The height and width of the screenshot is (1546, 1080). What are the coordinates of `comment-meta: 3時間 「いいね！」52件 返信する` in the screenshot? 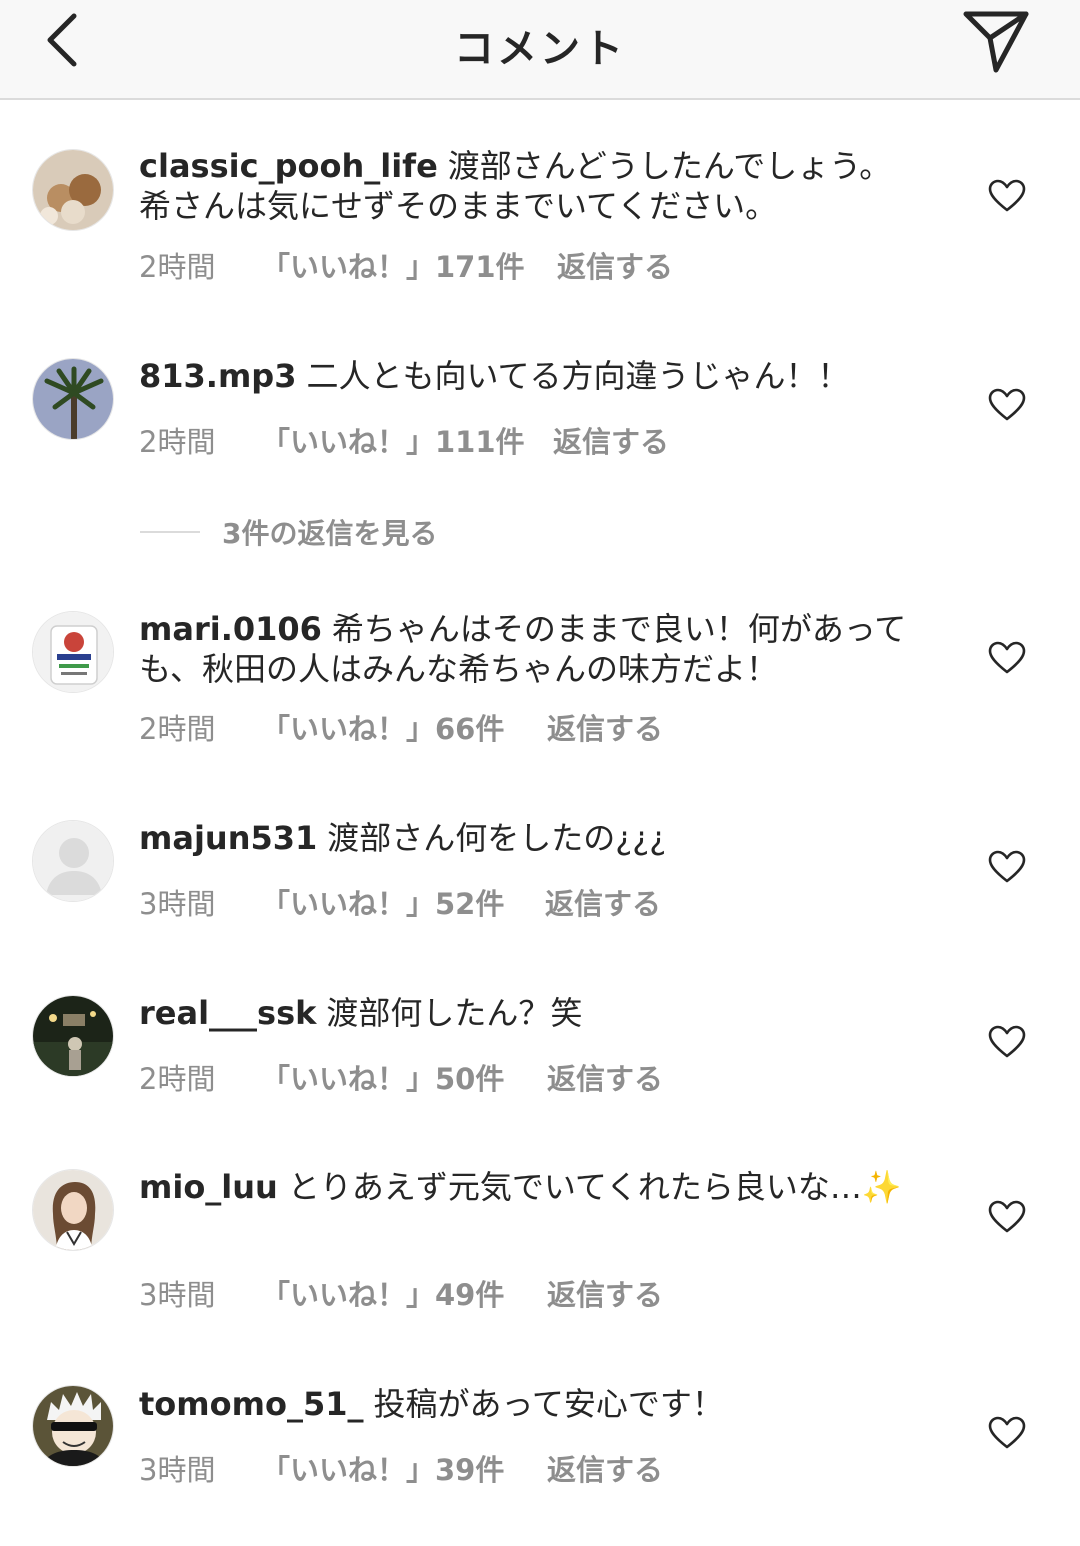 It's located at (400, 902).